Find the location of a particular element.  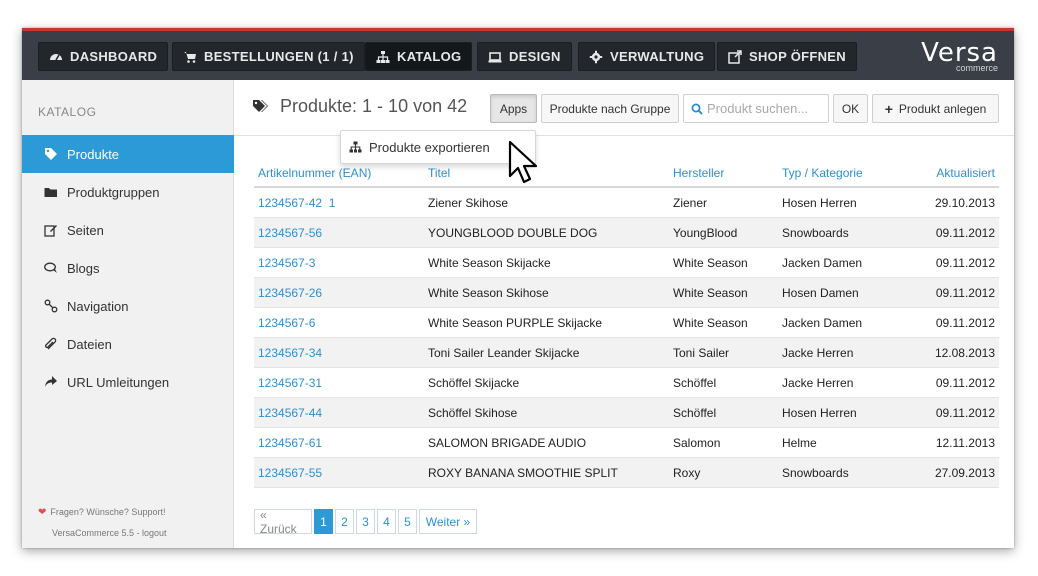

menu-item-produkte-exportieren: Produkte exportieren is located at coordinates (429, 147).